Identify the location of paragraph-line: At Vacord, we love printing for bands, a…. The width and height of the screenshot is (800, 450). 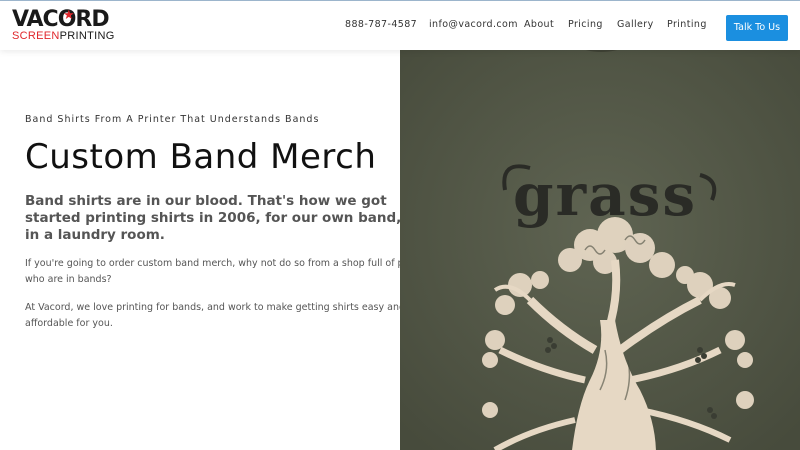
(215, 307).